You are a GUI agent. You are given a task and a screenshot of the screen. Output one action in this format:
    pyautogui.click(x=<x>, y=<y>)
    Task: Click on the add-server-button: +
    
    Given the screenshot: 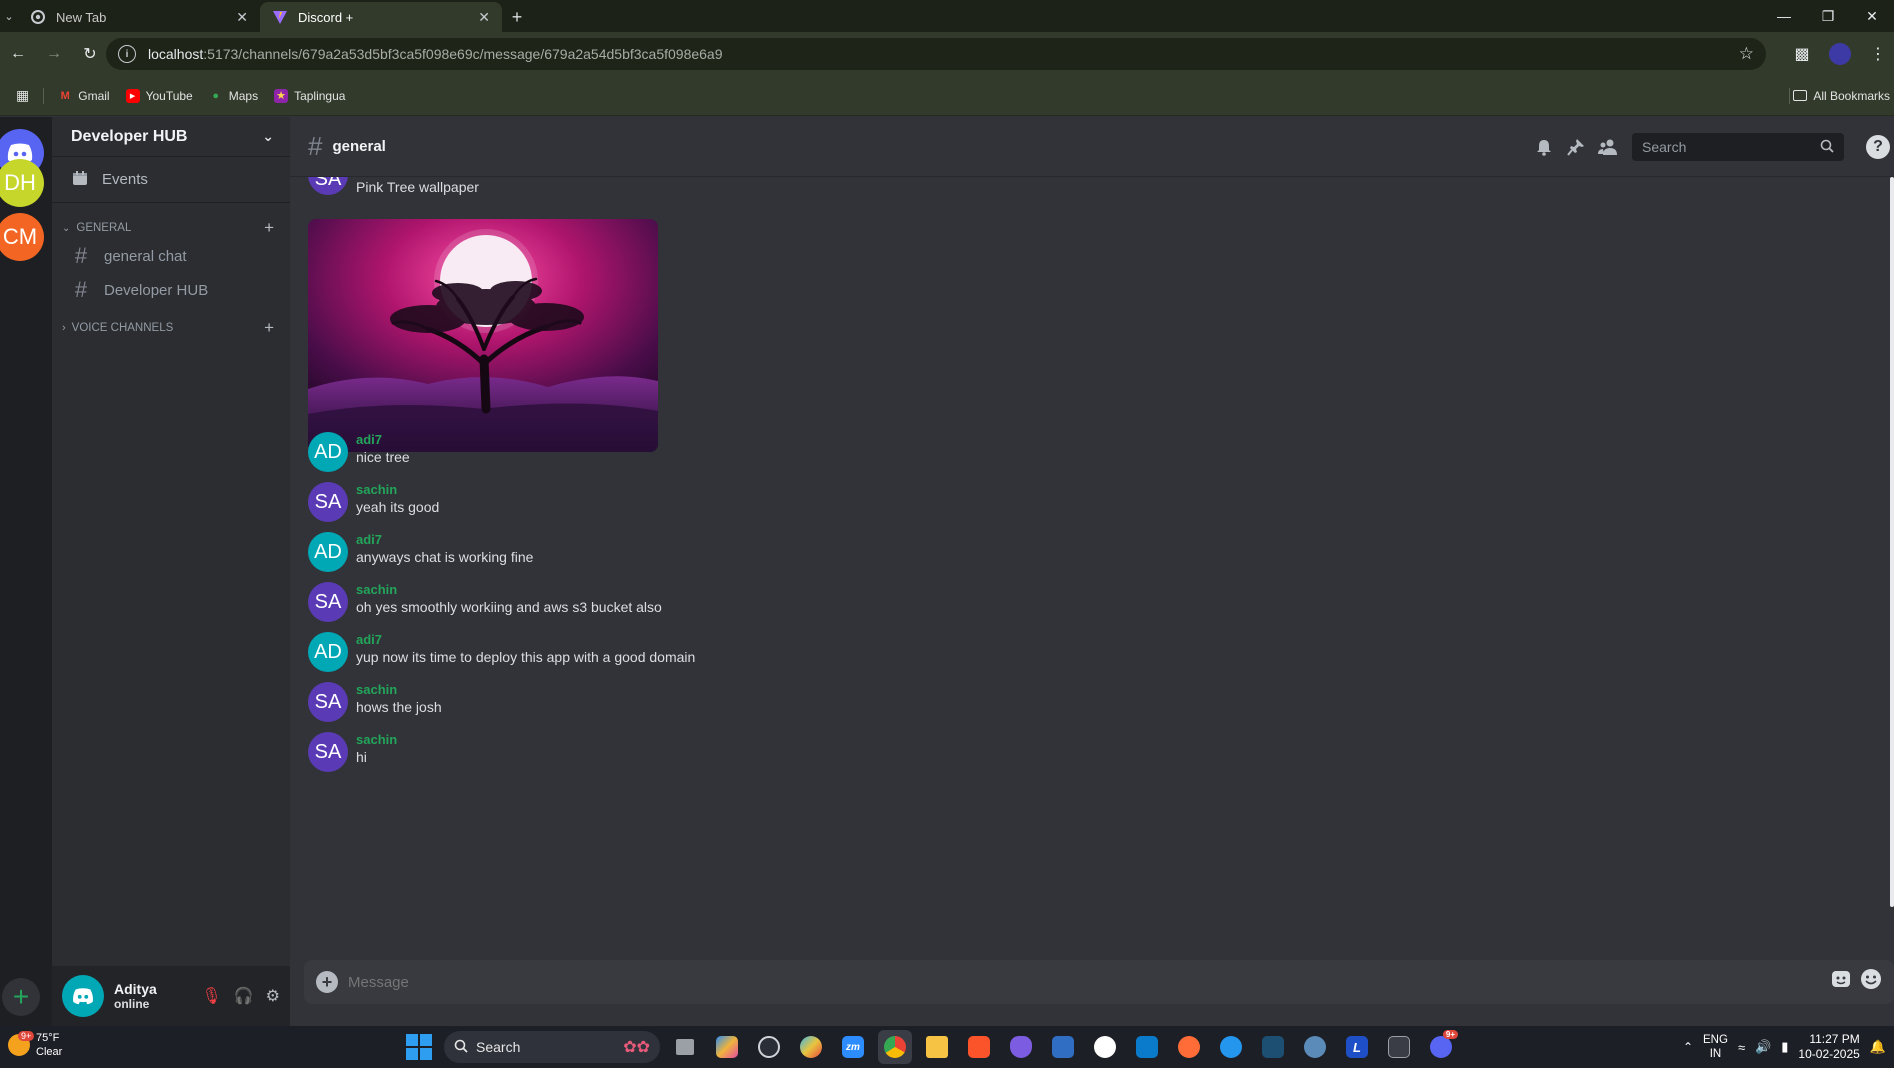 What is the action you would take?
    pyautogui.click(x=21, y=997)
    